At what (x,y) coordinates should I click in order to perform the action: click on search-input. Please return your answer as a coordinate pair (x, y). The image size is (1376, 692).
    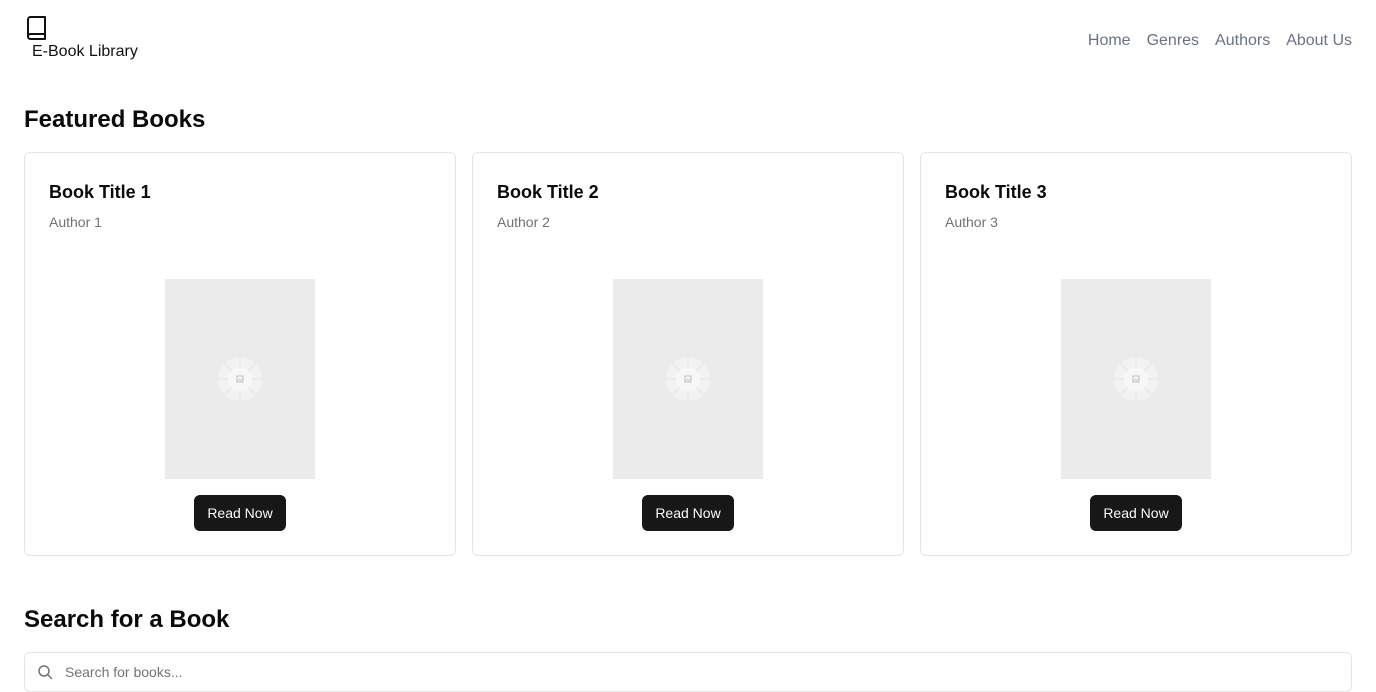
    Looking at the image, I should click on (700, 672).